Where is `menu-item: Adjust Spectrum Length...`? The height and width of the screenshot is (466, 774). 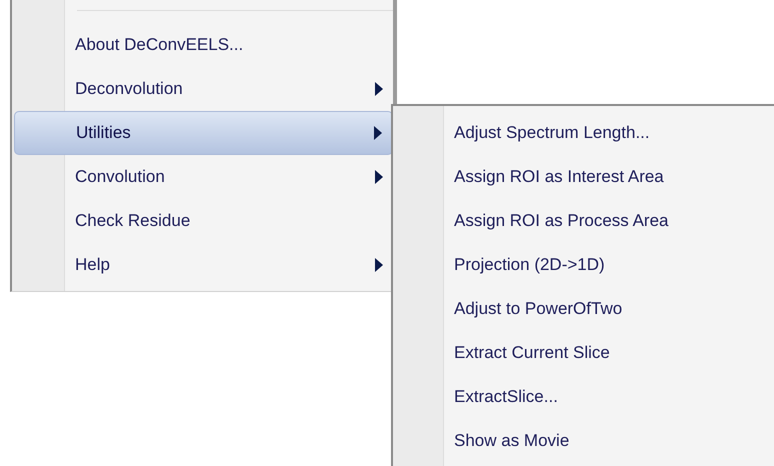
menu-item: Adjust Spectrum Length... is located at coordinates (609, 133).